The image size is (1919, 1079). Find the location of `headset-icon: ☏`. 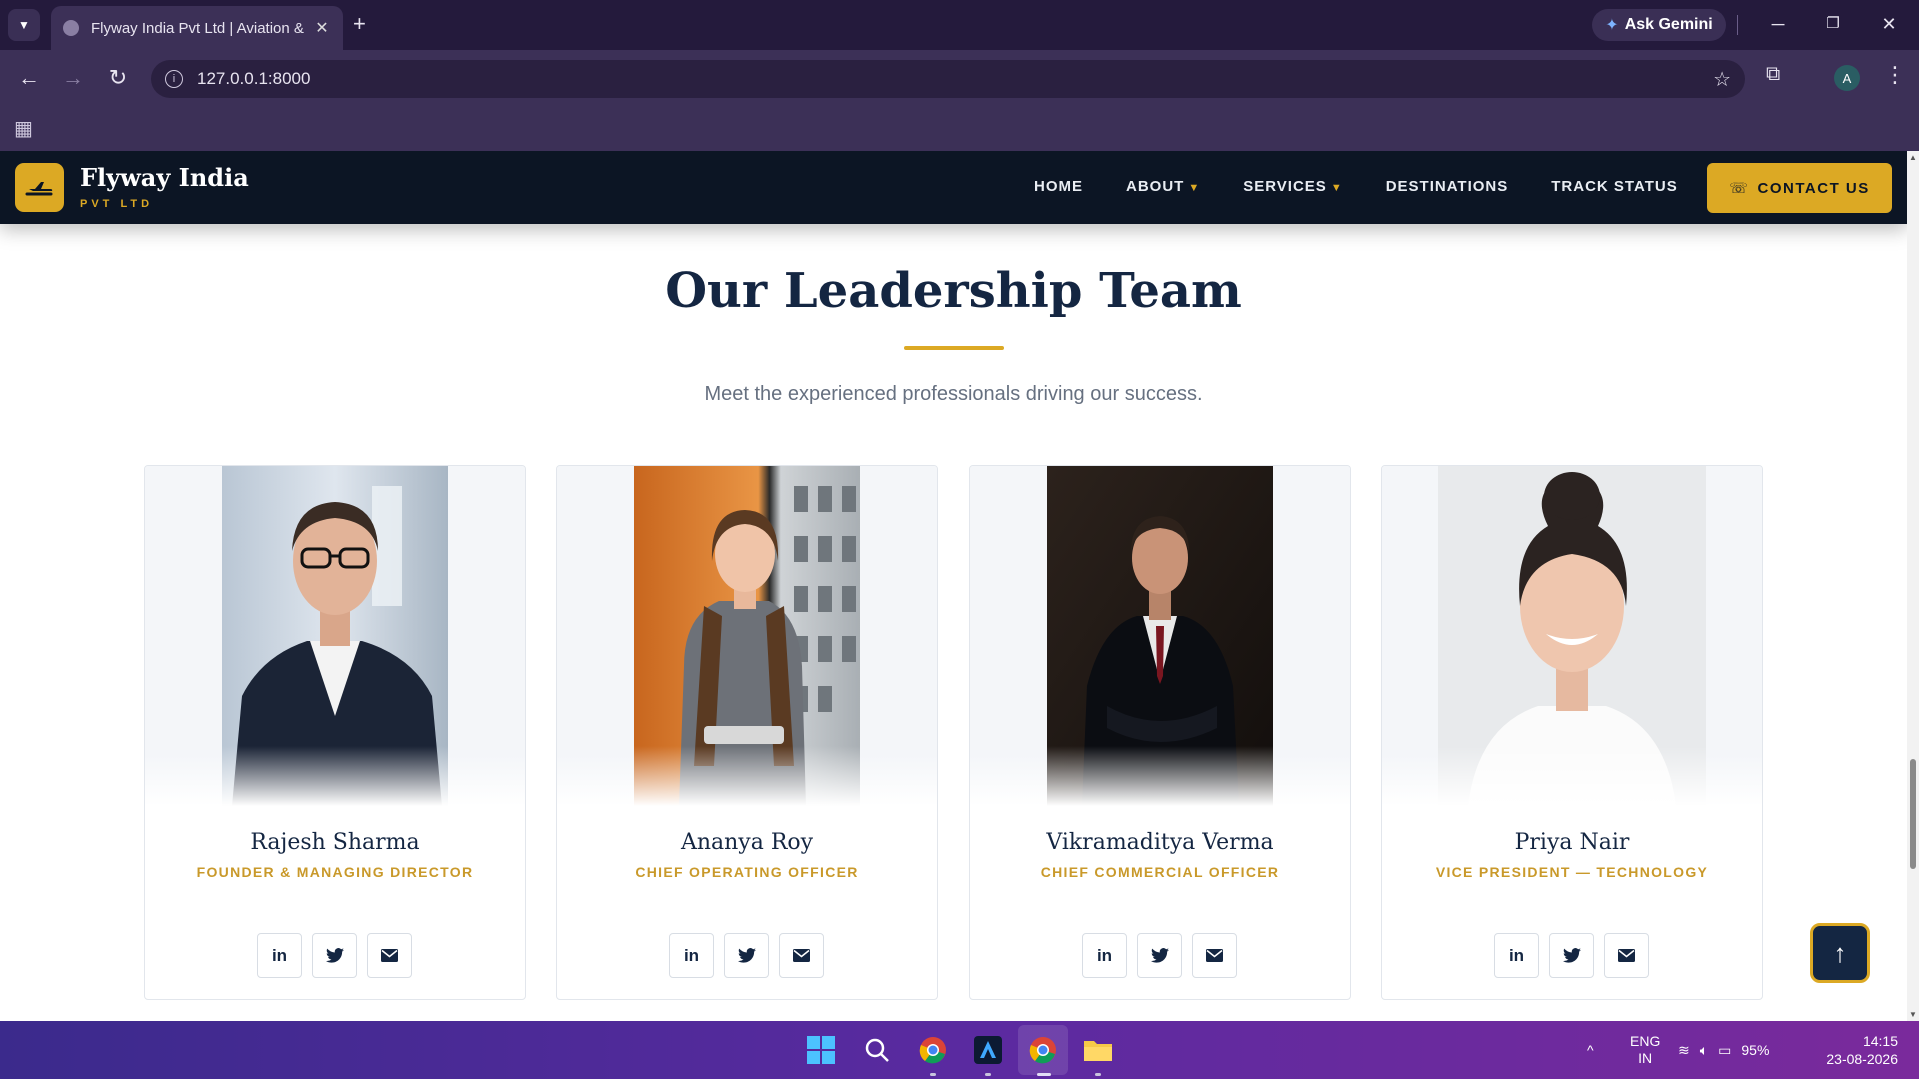

headset-icon: ☏ is located at coordinates (1739, 188).